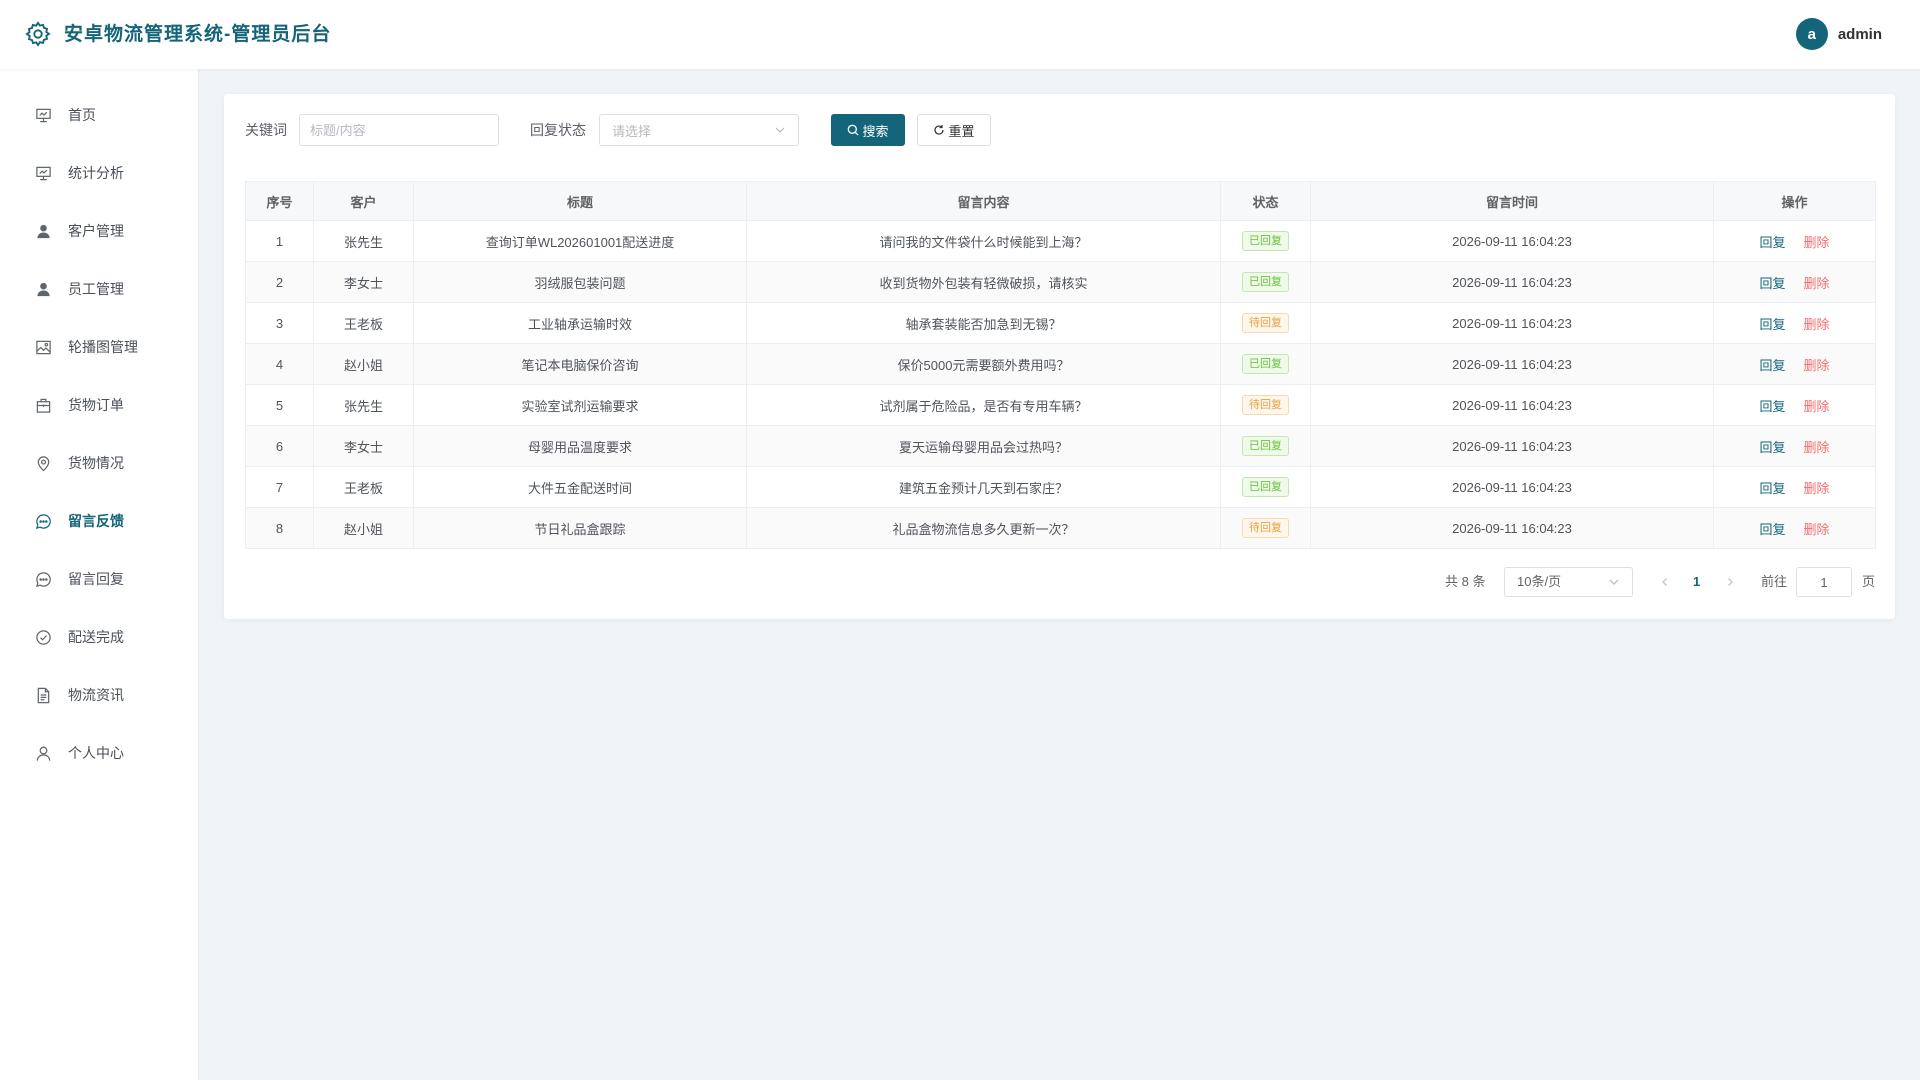  Describe the element at coordinates (96, 753) in the screenshot. I see `sidebar-item-label: 个人中心` at that location.